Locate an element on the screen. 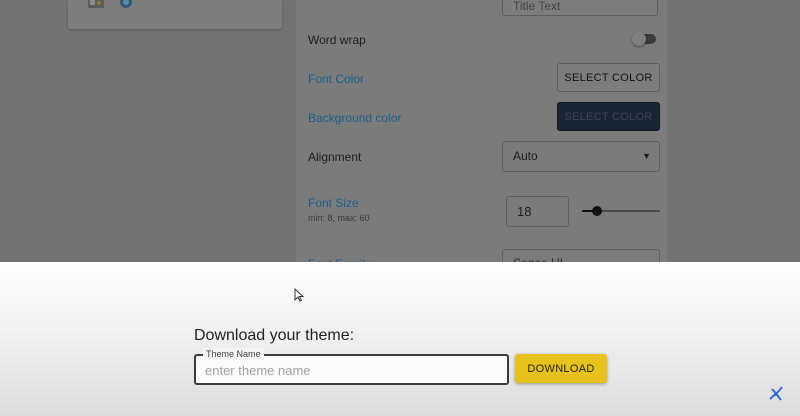 This screenshot has width=800, height=416. theme-name-input is located at coordinates (350, 370).